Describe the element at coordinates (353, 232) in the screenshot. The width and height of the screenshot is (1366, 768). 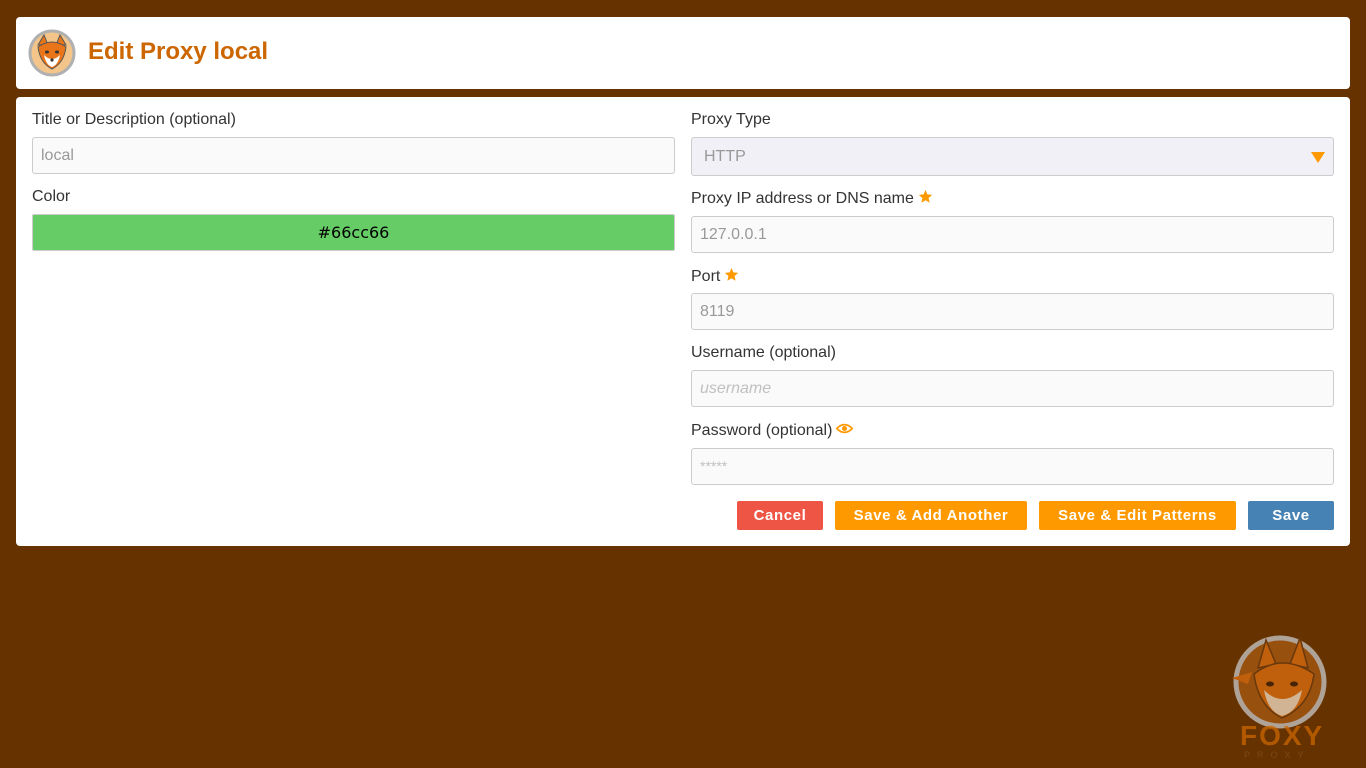
I see `color-picker-button: #66cc66` at that location.